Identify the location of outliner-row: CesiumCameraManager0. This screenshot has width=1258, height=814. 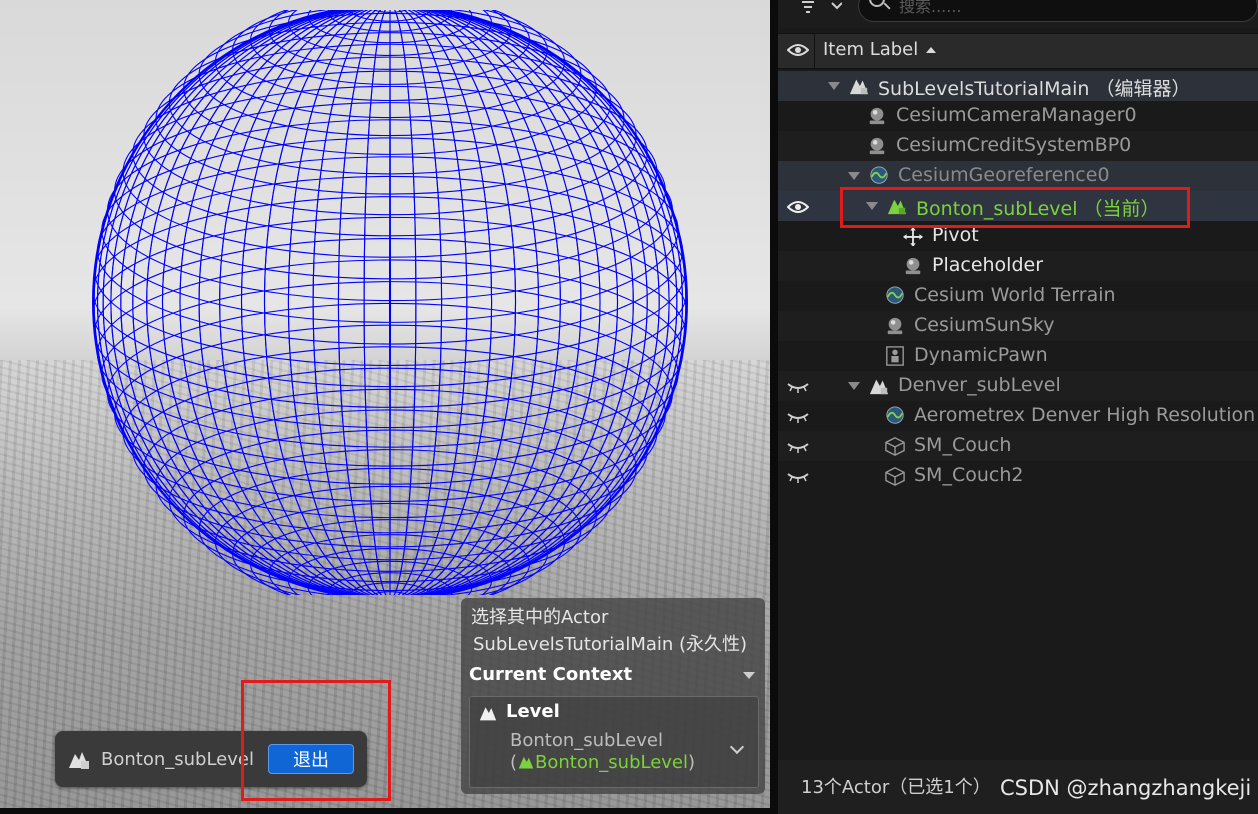
(1018, 116).